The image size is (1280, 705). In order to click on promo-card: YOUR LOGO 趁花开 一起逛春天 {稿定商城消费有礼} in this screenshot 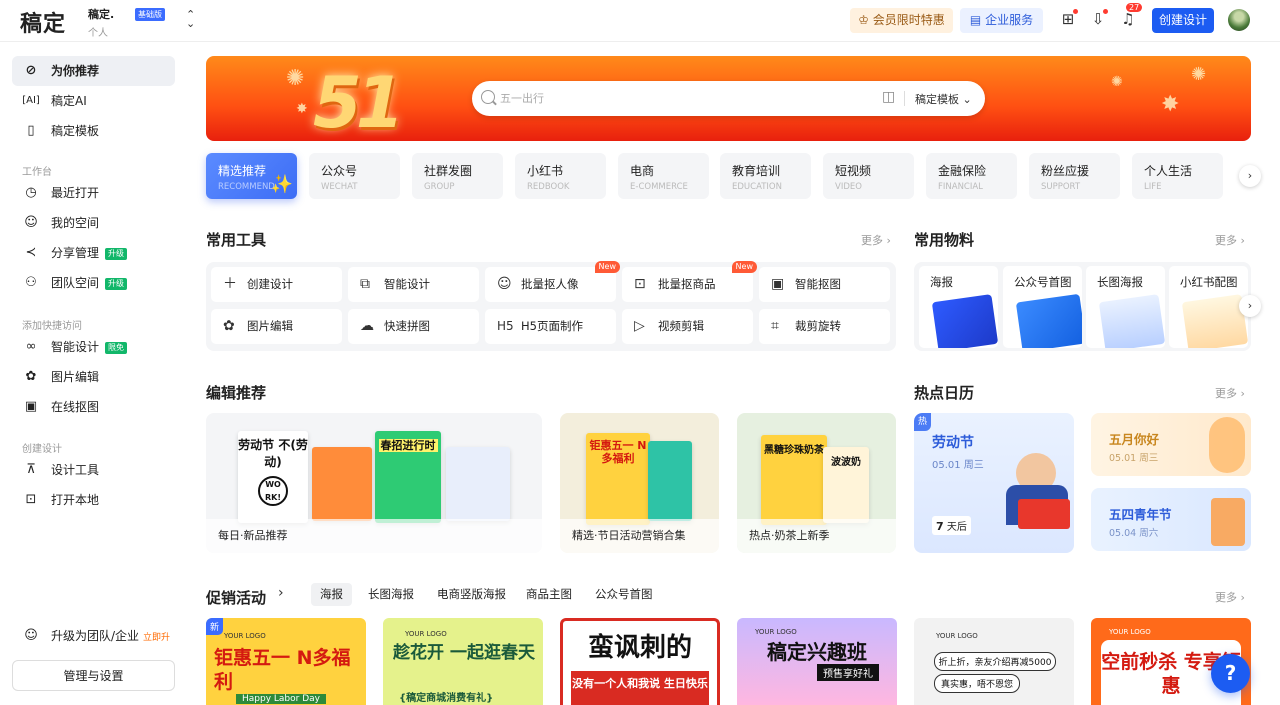, I will do `click(463, 661)`.